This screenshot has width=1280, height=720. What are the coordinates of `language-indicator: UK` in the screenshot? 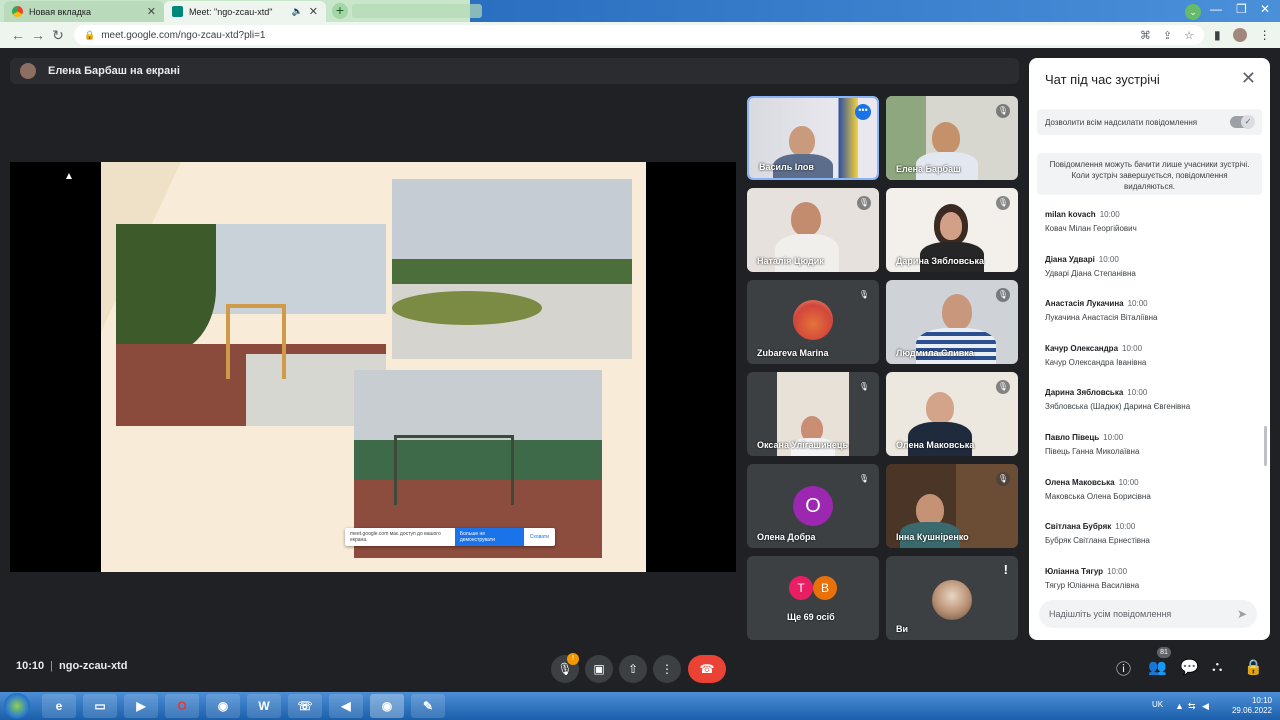 It's located at (1157, 704).